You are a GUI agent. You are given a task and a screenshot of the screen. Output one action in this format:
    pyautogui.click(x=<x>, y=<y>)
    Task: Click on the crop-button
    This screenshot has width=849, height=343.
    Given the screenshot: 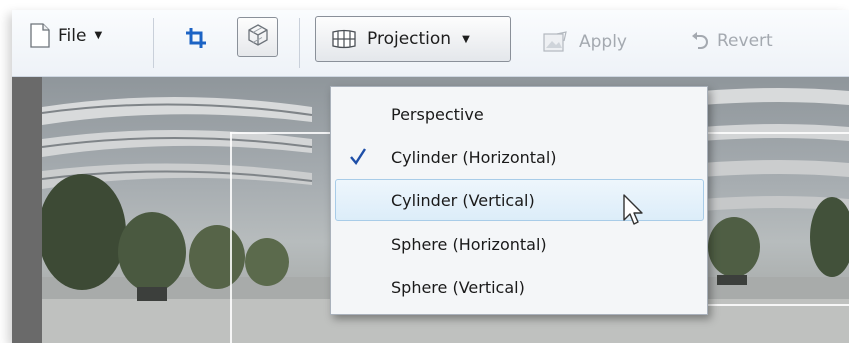 What is the action you would take?
    pyautogui.click(x=196, y=38)
    